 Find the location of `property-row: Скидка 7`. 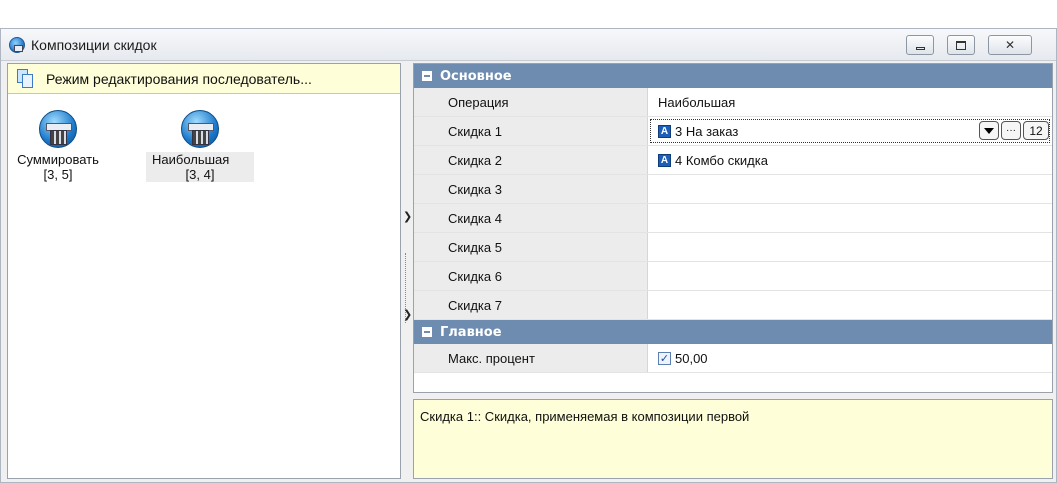

property-row: Скидка 7 is located at coordinates (733, 305).